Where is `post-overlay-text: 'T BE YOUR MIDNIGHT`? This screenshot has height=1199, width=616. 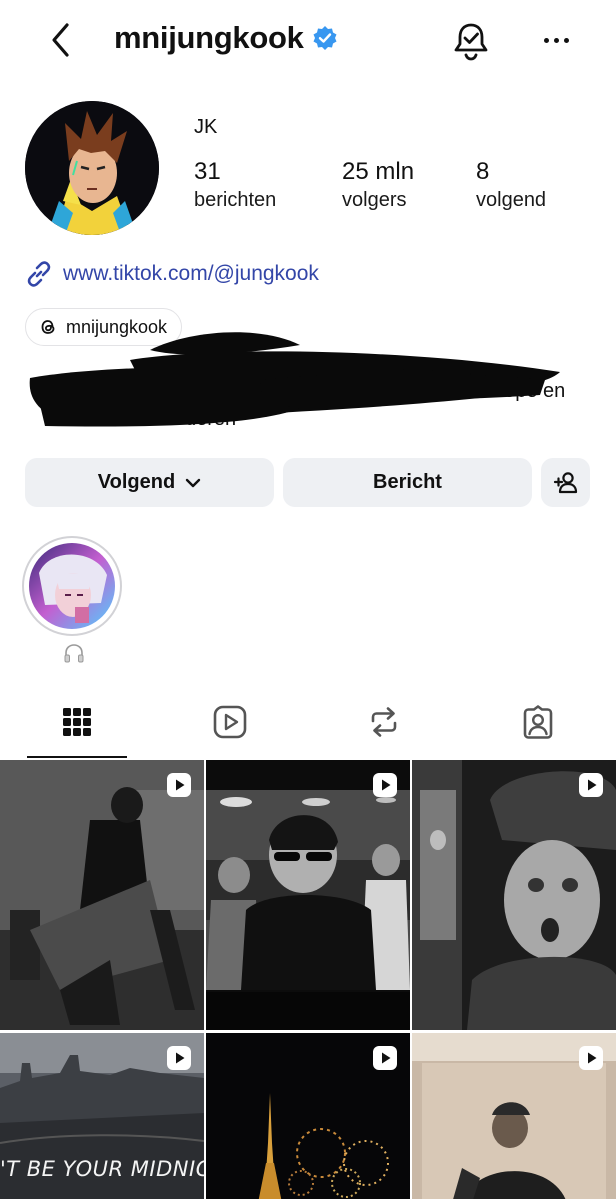
post-overlay-text: 'T BE YOUR MIDNIGHT is located at coordinates (102, 1169).